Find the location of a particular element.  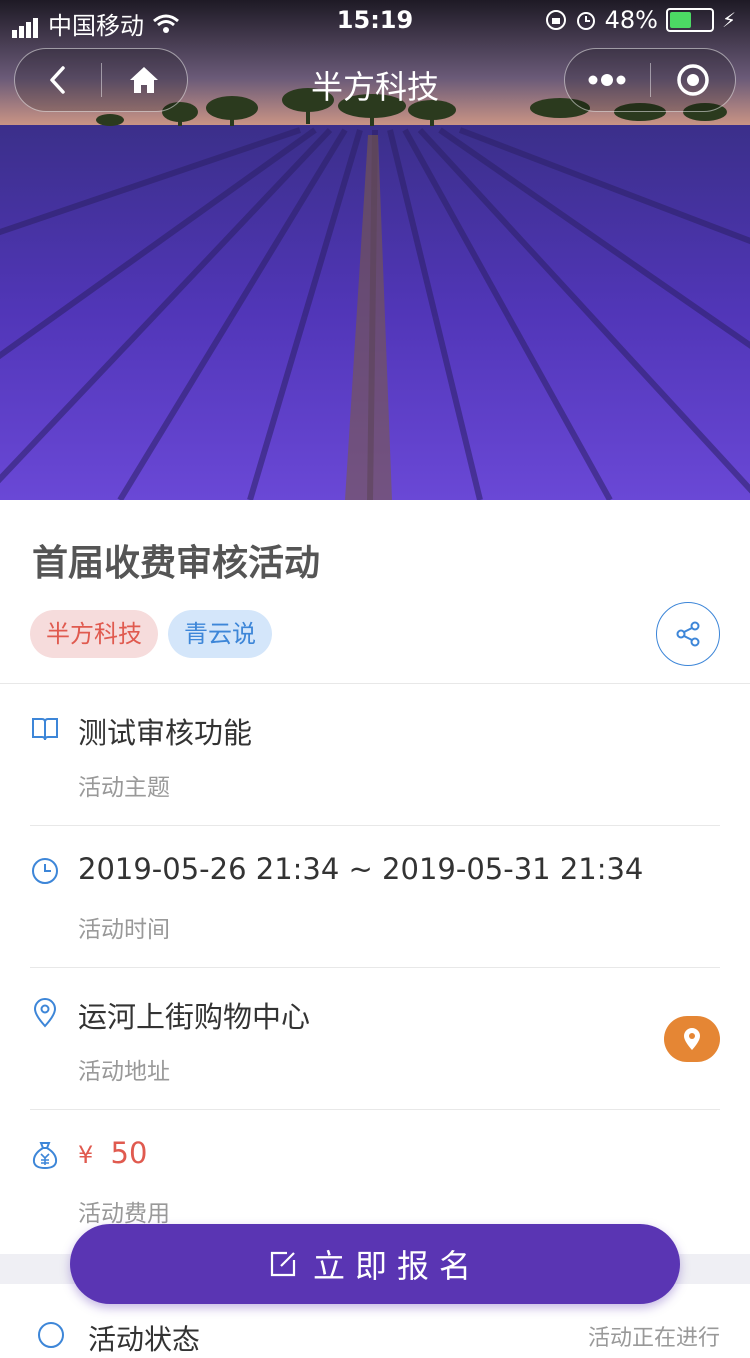

theme-row: 测试审核功能 活动主题 is located at coordinates (375, 755).